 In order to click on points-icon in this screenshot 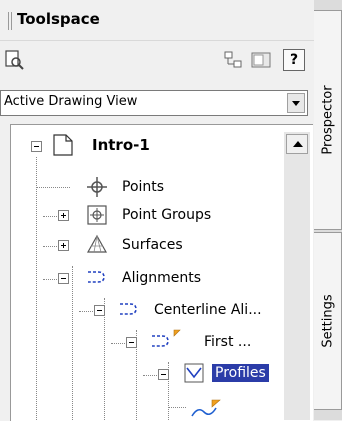, I will do `click(97, 187)`.